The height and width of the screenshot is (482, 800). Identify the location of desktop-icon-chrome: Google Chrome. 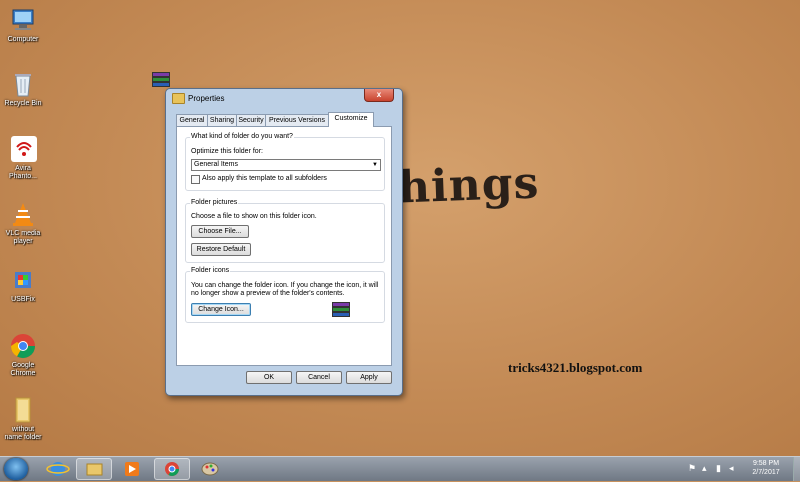
(23, 355).